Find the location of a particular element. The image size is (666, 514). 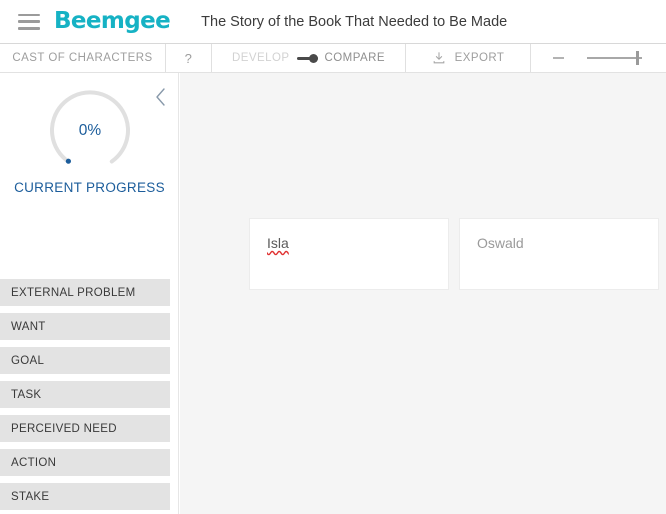

help-label: ? is located at coordinates (188, 58).